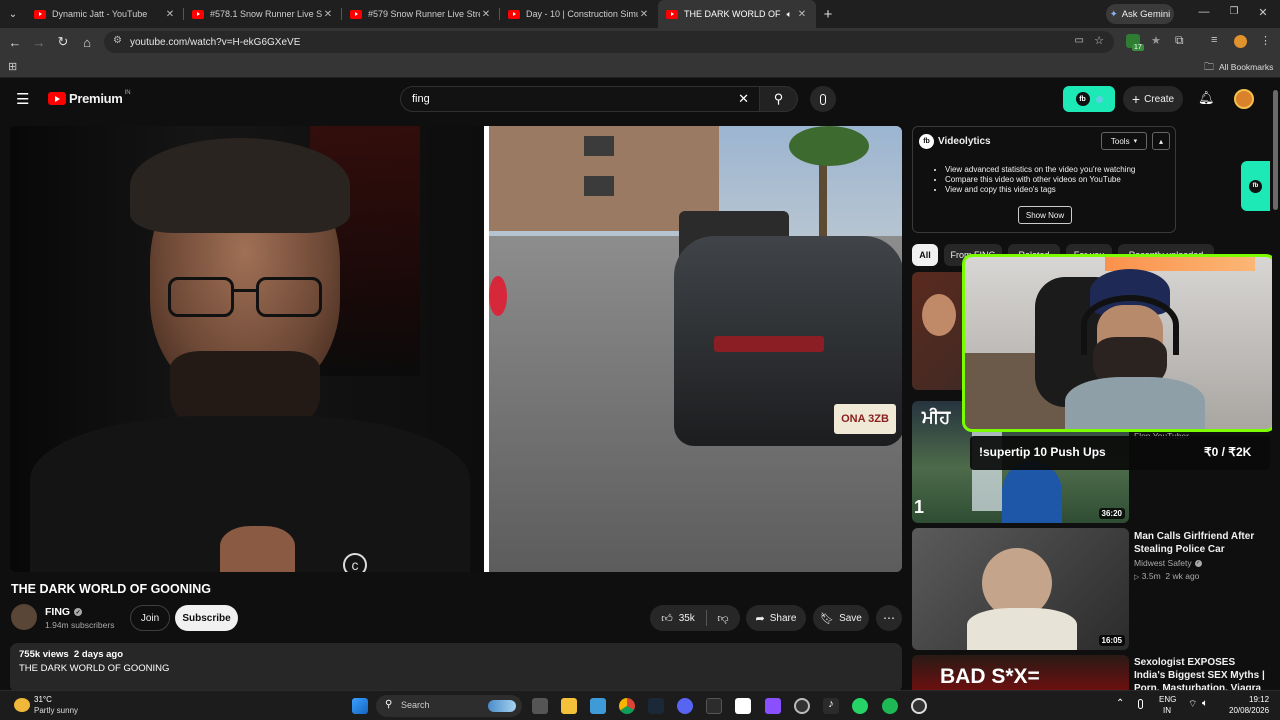  Describe the element at coordinates (802, 706) in the screenshot. I see `obs-icon` at that location.